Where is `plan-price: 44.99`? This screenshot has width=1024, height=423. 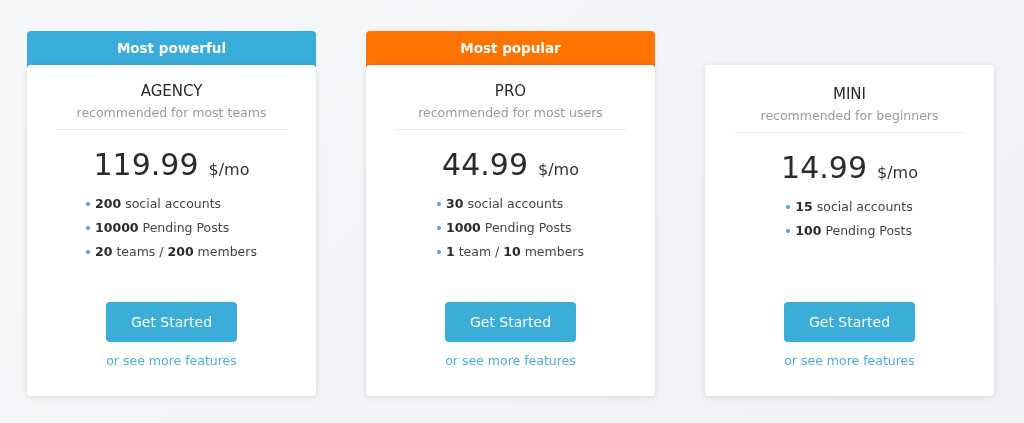
plan-price: 44.99 is located at coordinates (485, 165).